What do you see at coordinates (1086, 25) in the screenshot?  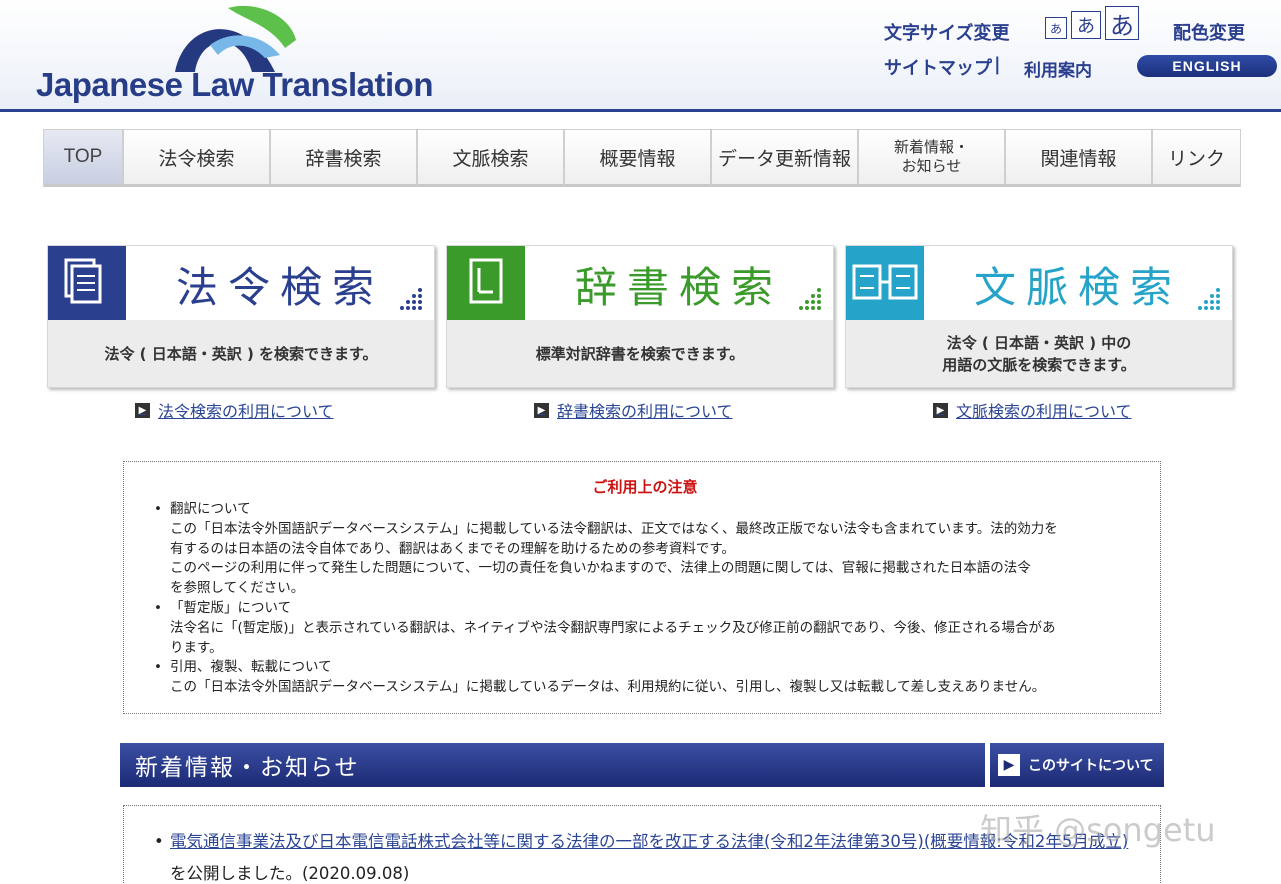 I see `font-size-medium-button: あ` at bounding box center [1086, 25].